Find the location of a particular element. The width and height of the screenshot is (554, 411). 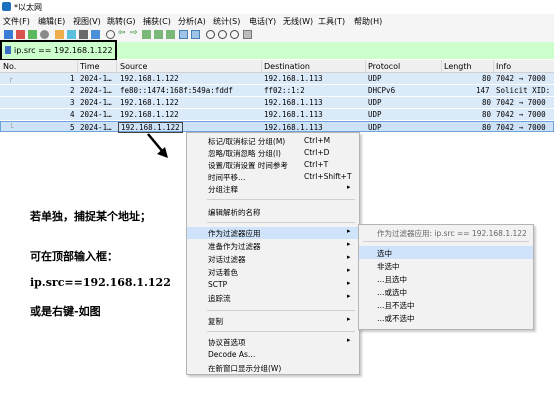

arrow-icon is located at coordinates (157, 145).